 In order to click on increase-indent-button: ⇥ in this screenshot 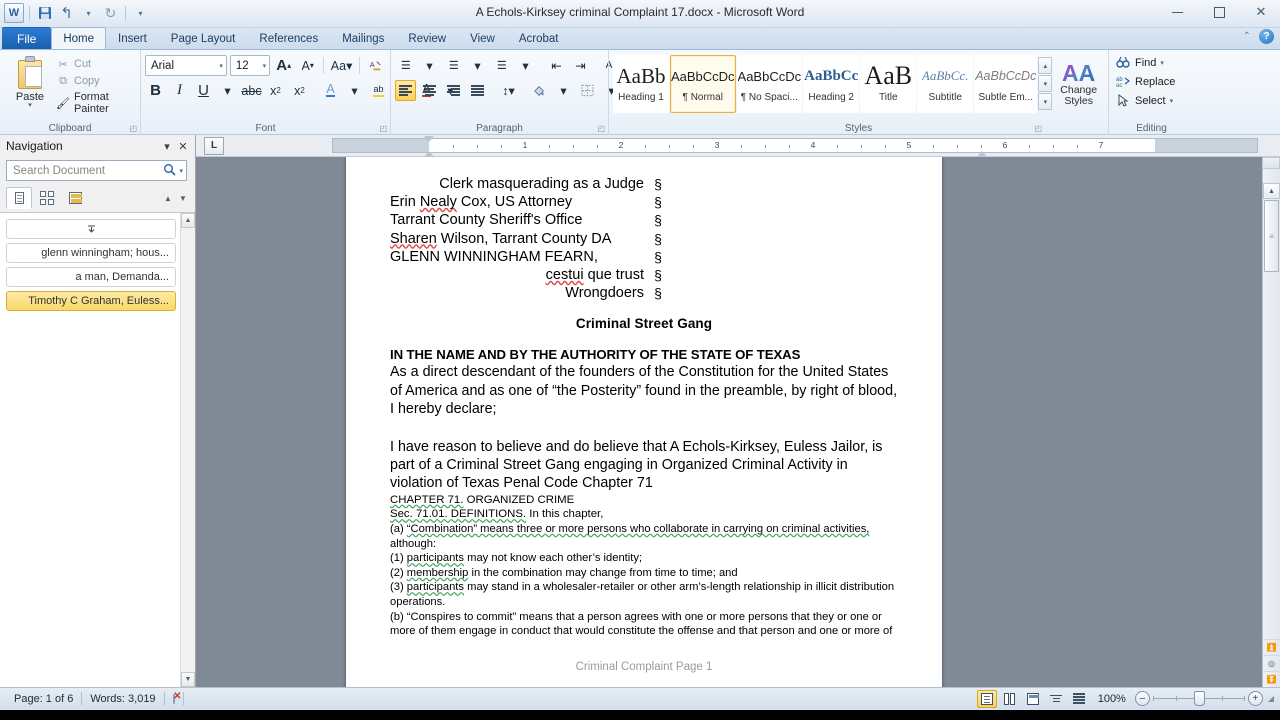, I will do `click(580, 65)`.